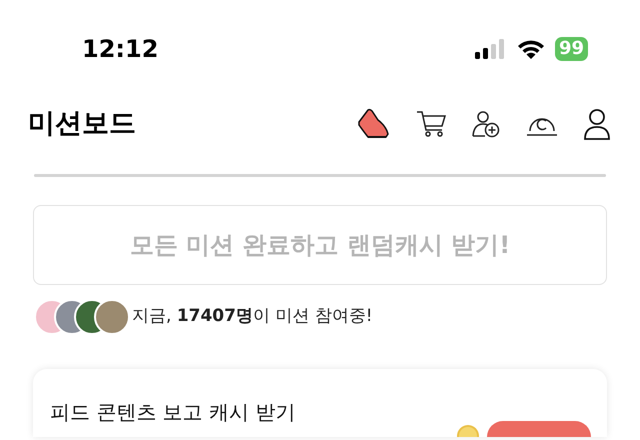 This screenshot has width=640, height=440. Describe the element at coordinates (530, 49) in the screenshot. I see `wifi-icon` at that location.